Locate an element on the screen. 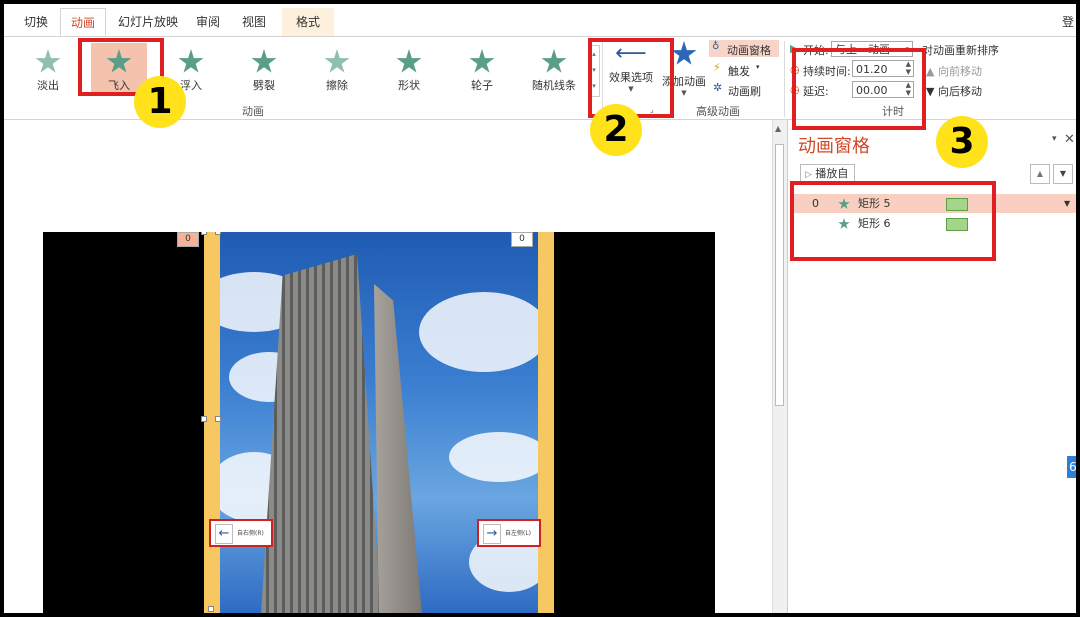 This screenshot has height=617, width=1080. callout-2: 2 is located at coordinates (616, 130).